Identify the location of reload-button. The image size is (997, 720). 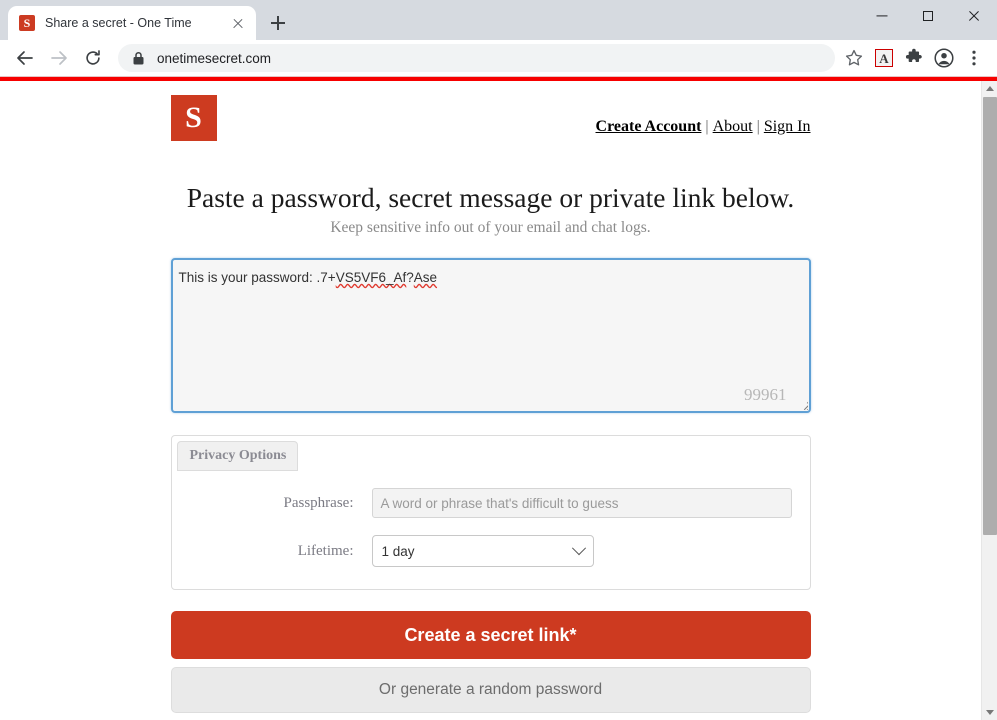
(93, 58).